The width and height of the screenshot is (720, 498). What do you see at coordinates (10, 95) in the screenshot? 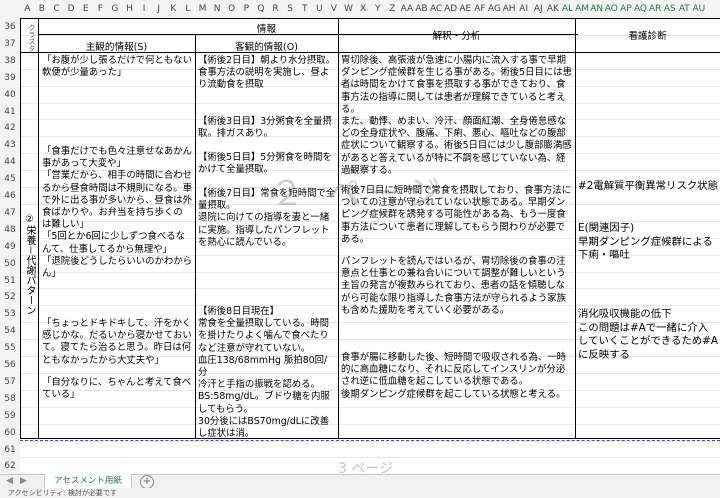
I see `row-header-40: 40` at bounding box center [10, 95].